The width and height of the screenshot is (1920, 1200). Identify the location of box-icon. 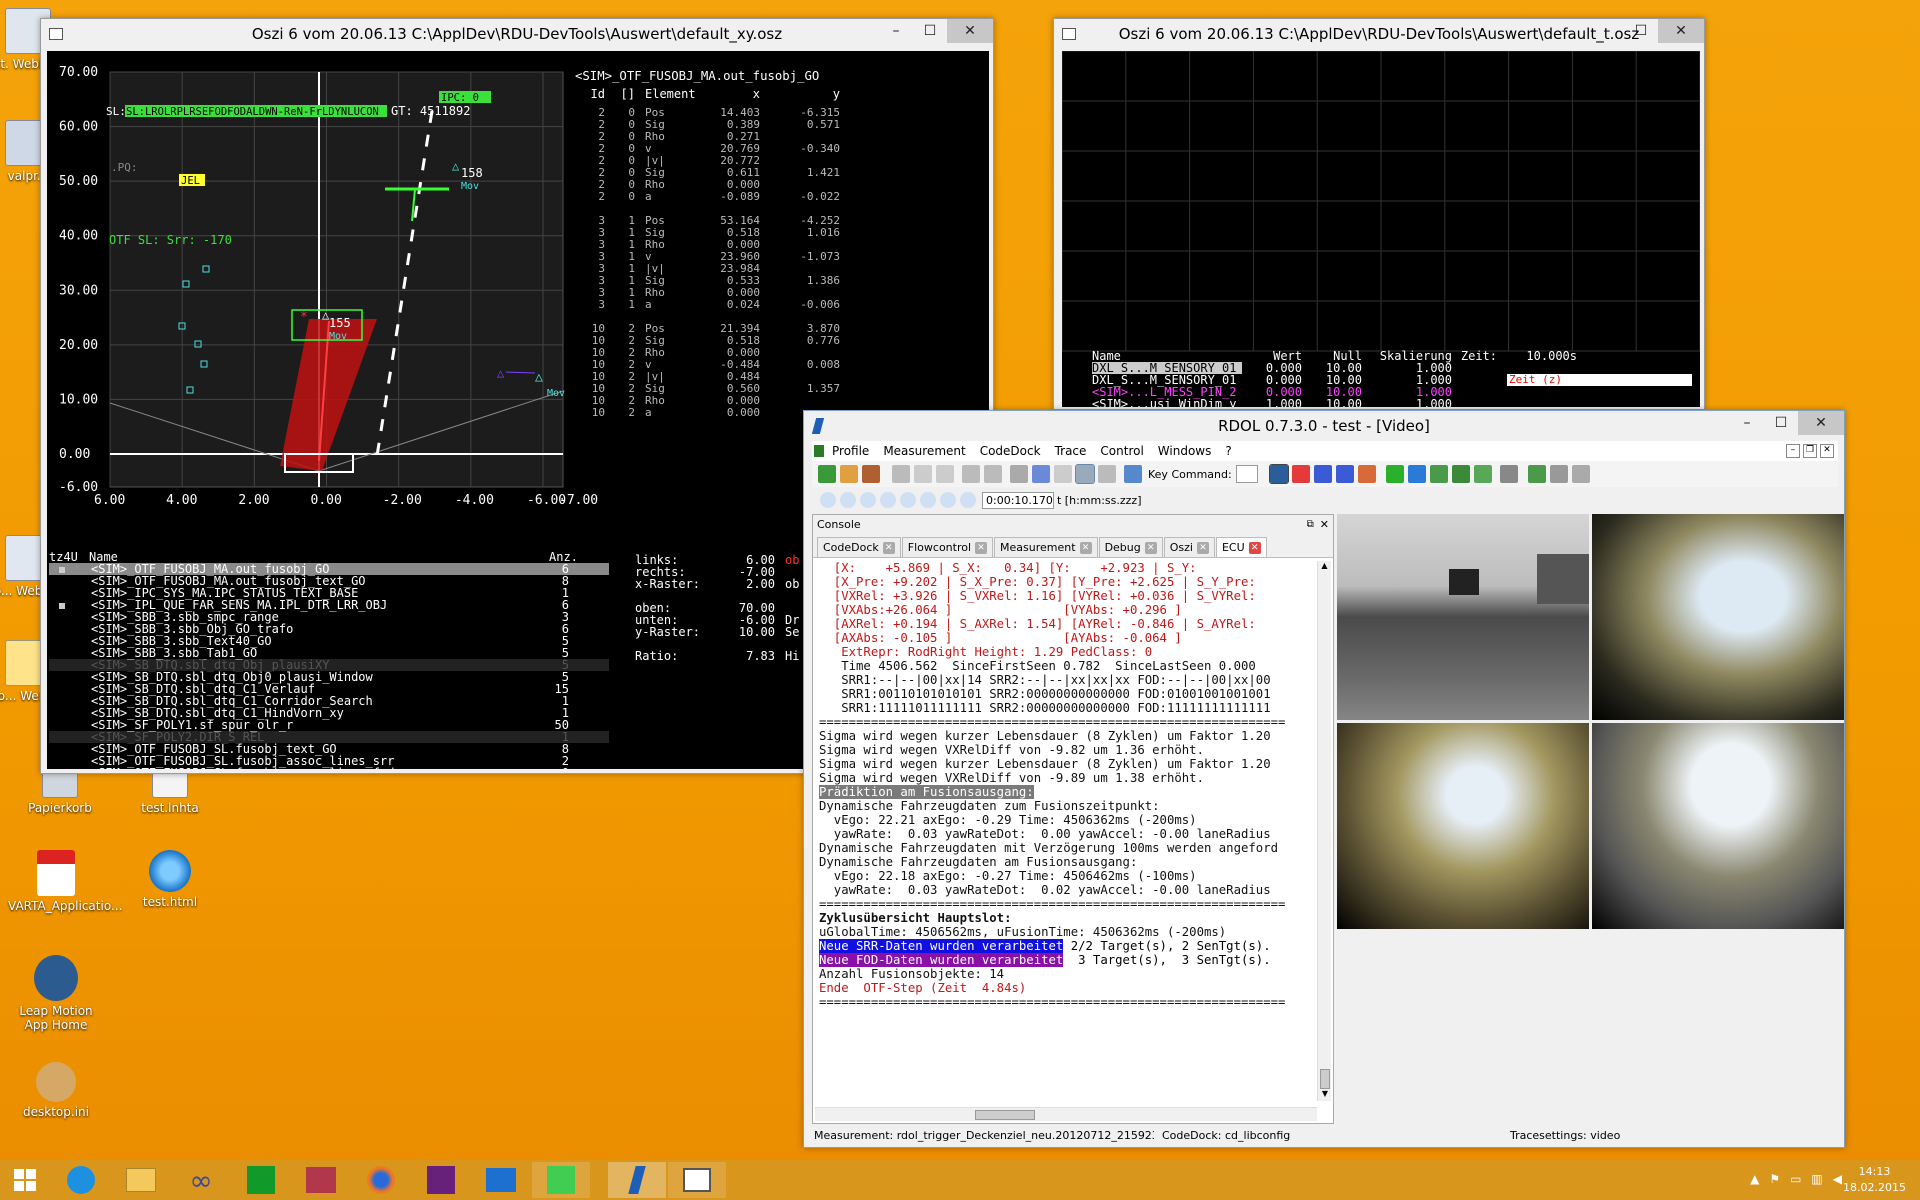
(1063, 474).